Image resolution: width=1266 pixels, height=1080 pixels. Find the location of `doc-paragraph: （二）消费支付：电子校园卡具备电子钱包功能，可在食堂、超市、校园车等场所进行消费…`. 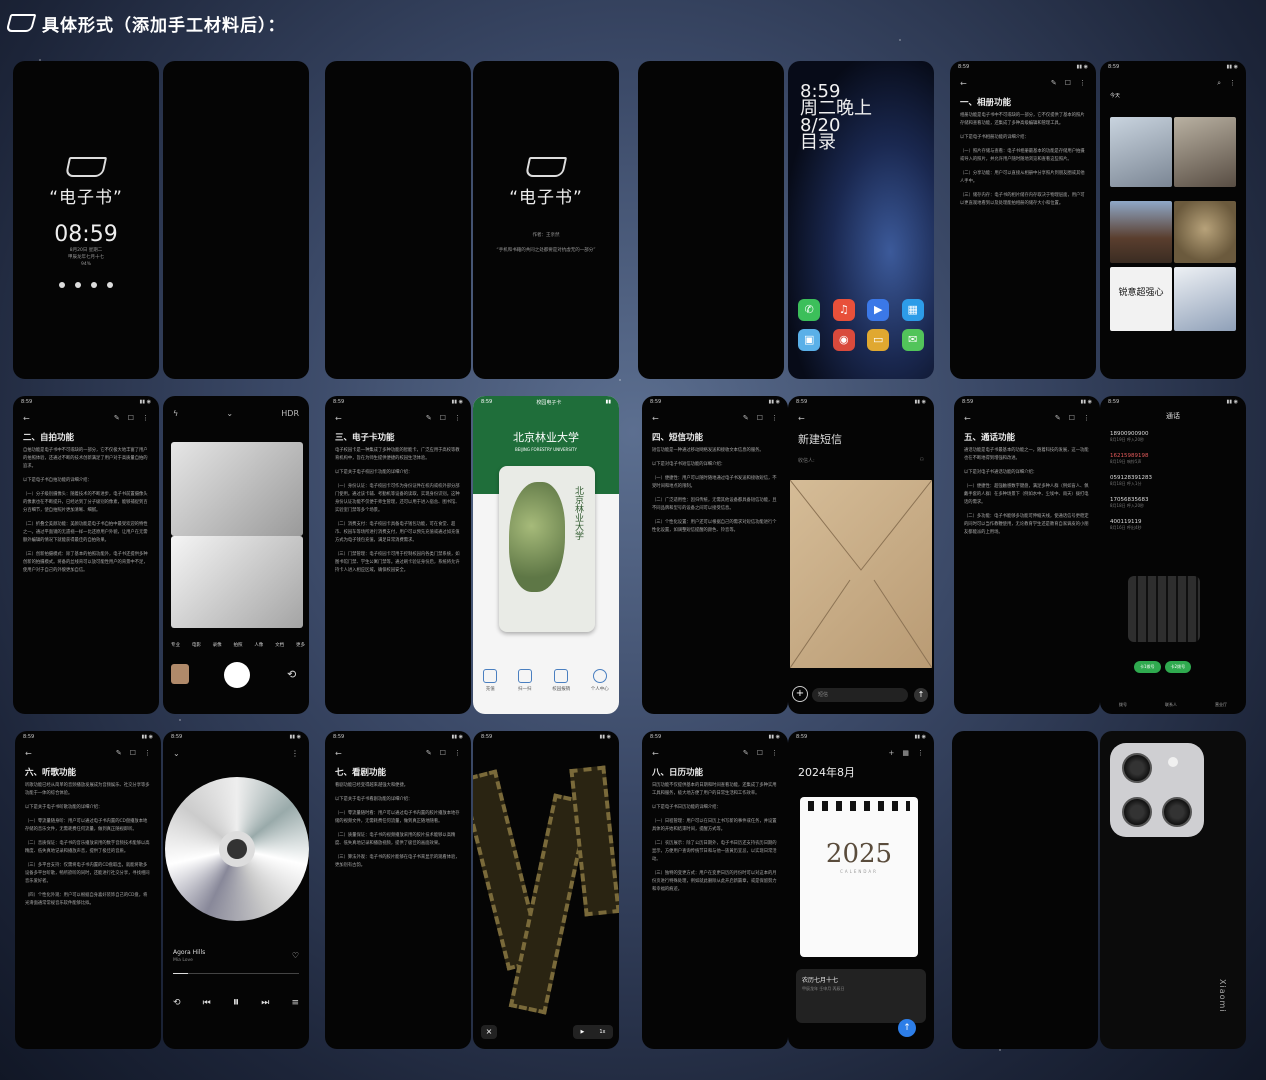

doc-paragraph: （二）消费支付：电子校园卡具备电子钱包功能，可在食堂、超市、校园车等场所进行消费… is located at coordinates (397, 532).